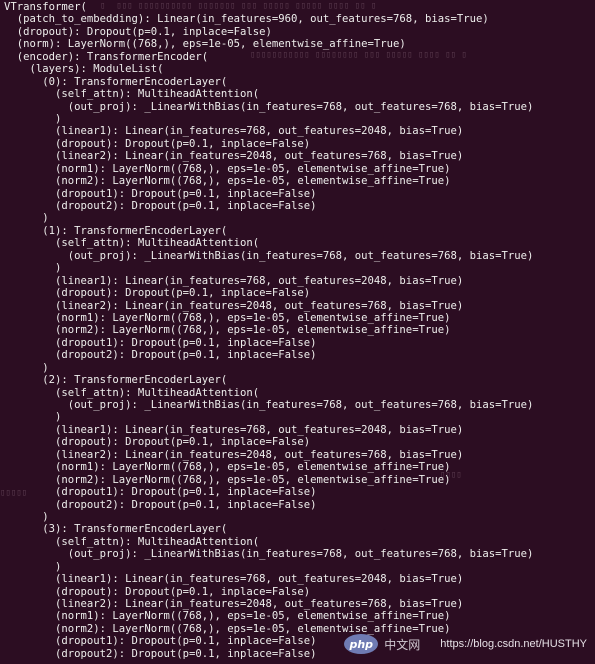 Image resolution: width=595 pixels, height=664 pixels. I want to click on watermark: php 中文网 https://blog.csdn.net/HUSTHY, so click(465, 644).